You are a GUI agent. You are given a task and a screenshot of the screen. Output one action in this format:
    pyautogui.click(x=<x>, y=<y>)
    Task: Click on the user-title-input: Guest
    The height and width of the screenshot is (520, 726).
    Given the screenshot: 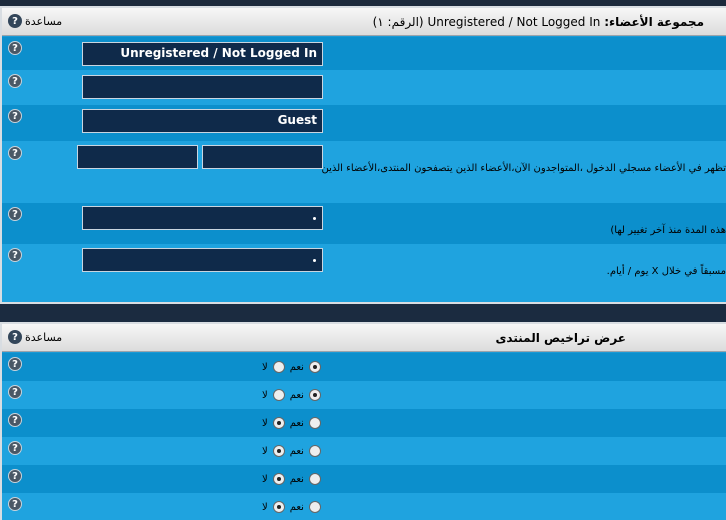 What is the action you would take?
    pyautogui.click(x=202, y=121)
    